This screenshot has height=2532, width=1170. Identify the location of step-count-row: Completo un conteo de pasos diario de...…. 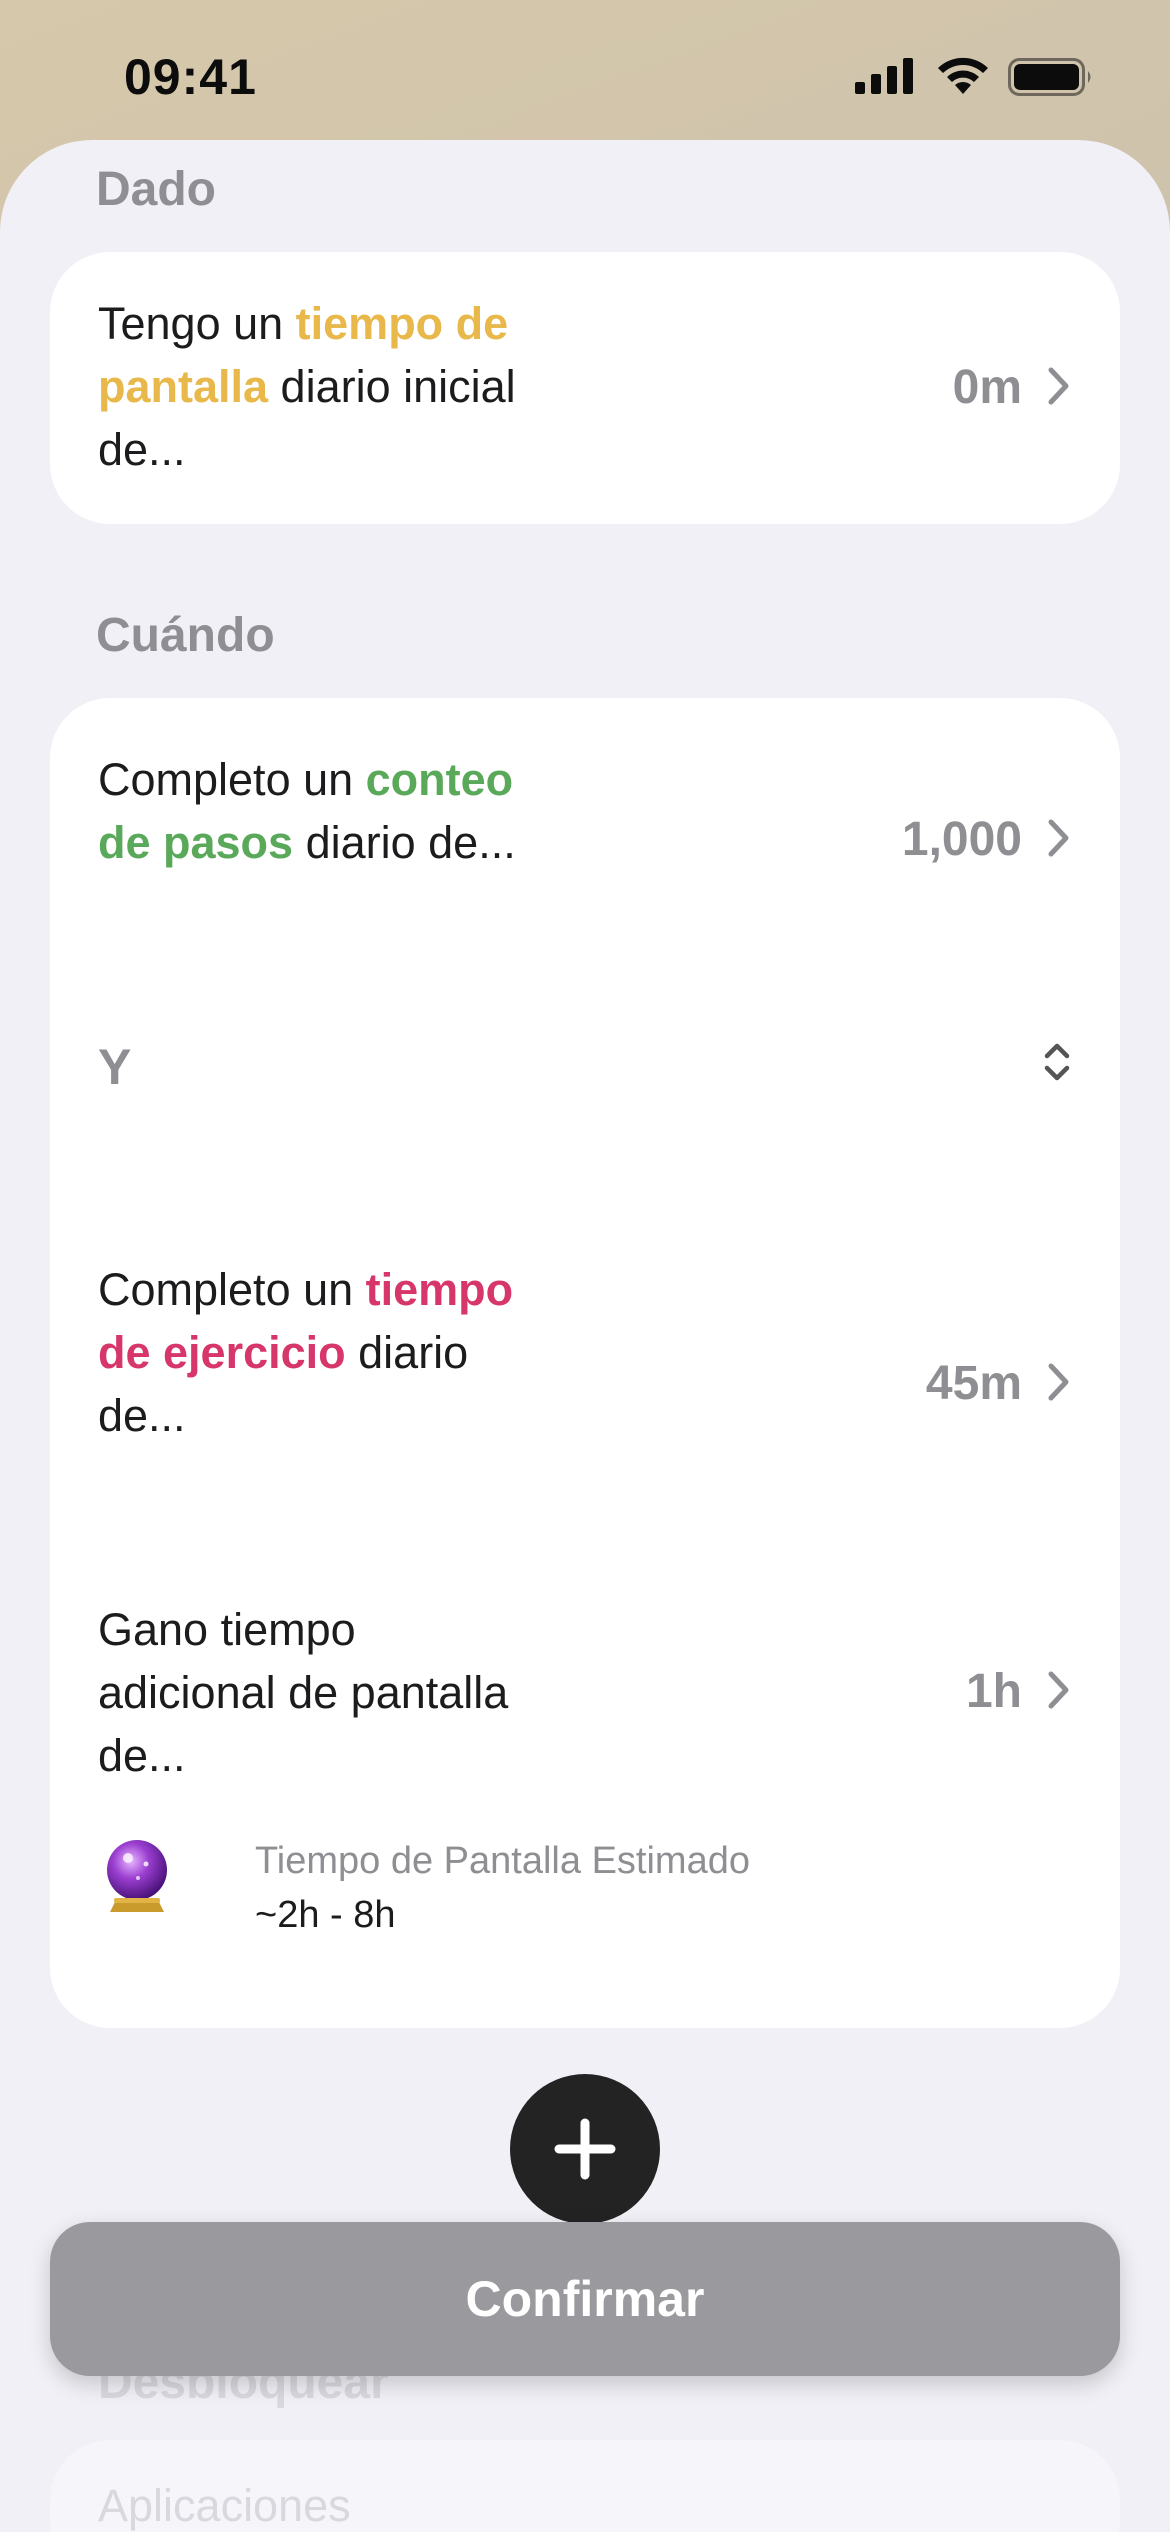
(585, 844).